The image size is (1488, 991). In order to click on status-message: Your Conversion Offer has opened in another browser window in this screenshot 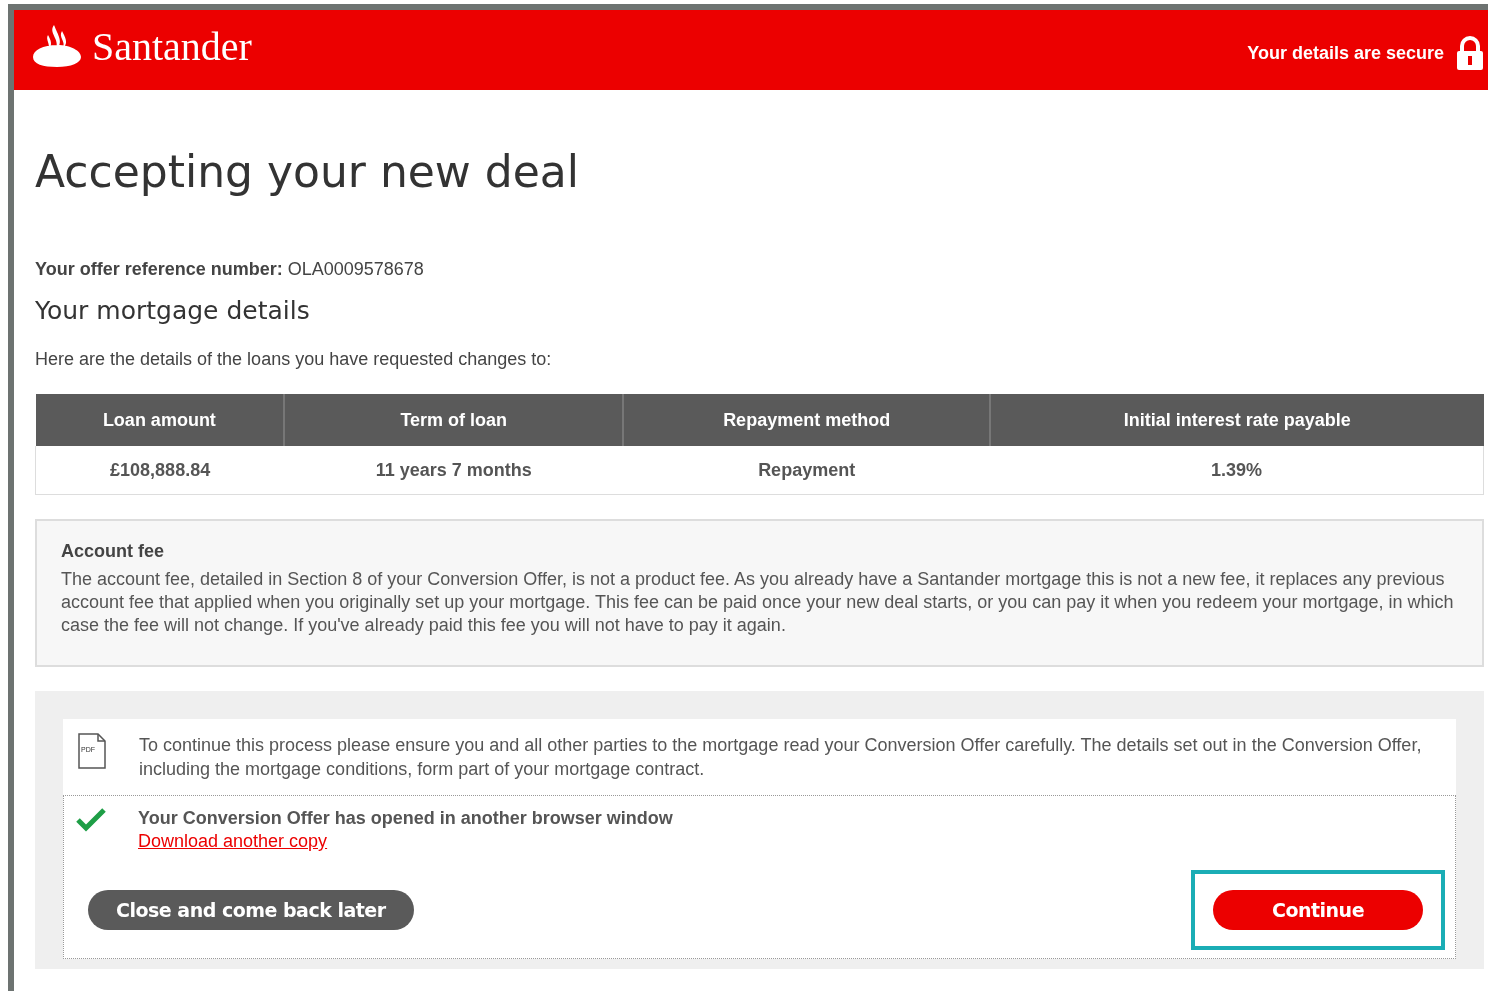, I will do `click(405, 818)`.